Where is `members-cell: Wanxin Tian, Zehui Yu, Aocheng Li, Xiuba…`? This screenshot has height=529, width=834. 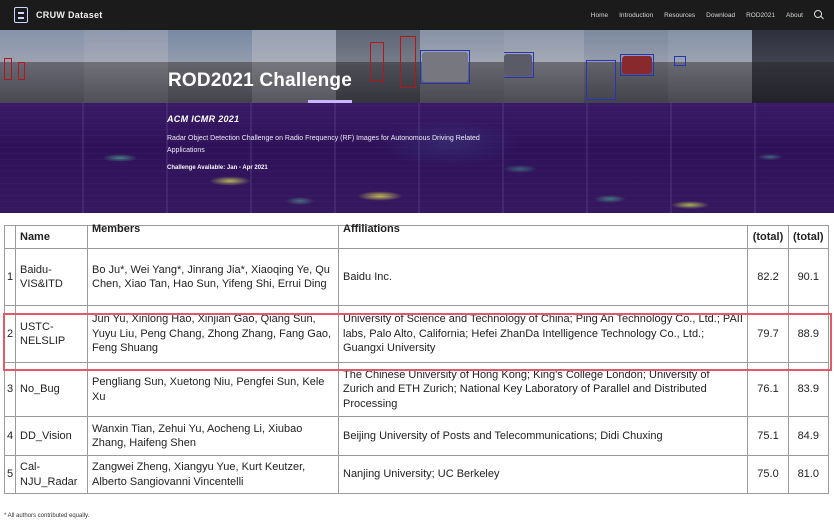 members-cell: Wanxin Tian, Zehui Yu, Aocheng Li, Xiuba… is located at coordinates (213, 436).